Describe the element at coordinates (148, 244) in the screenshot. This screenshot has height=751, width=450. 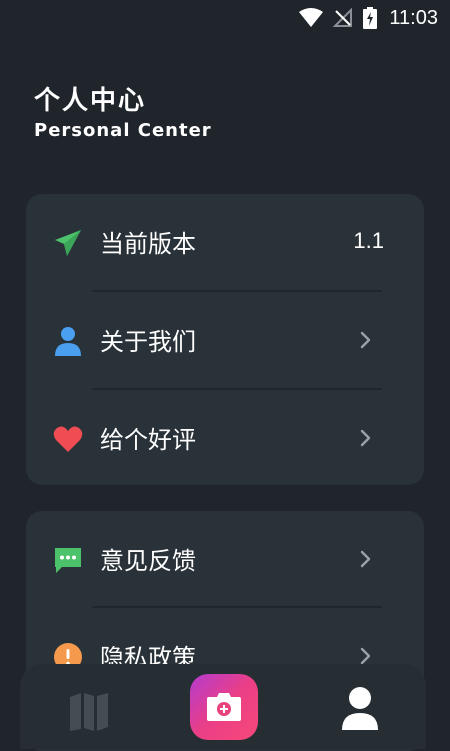
I see `list-item-label: 当前版本` at that location.